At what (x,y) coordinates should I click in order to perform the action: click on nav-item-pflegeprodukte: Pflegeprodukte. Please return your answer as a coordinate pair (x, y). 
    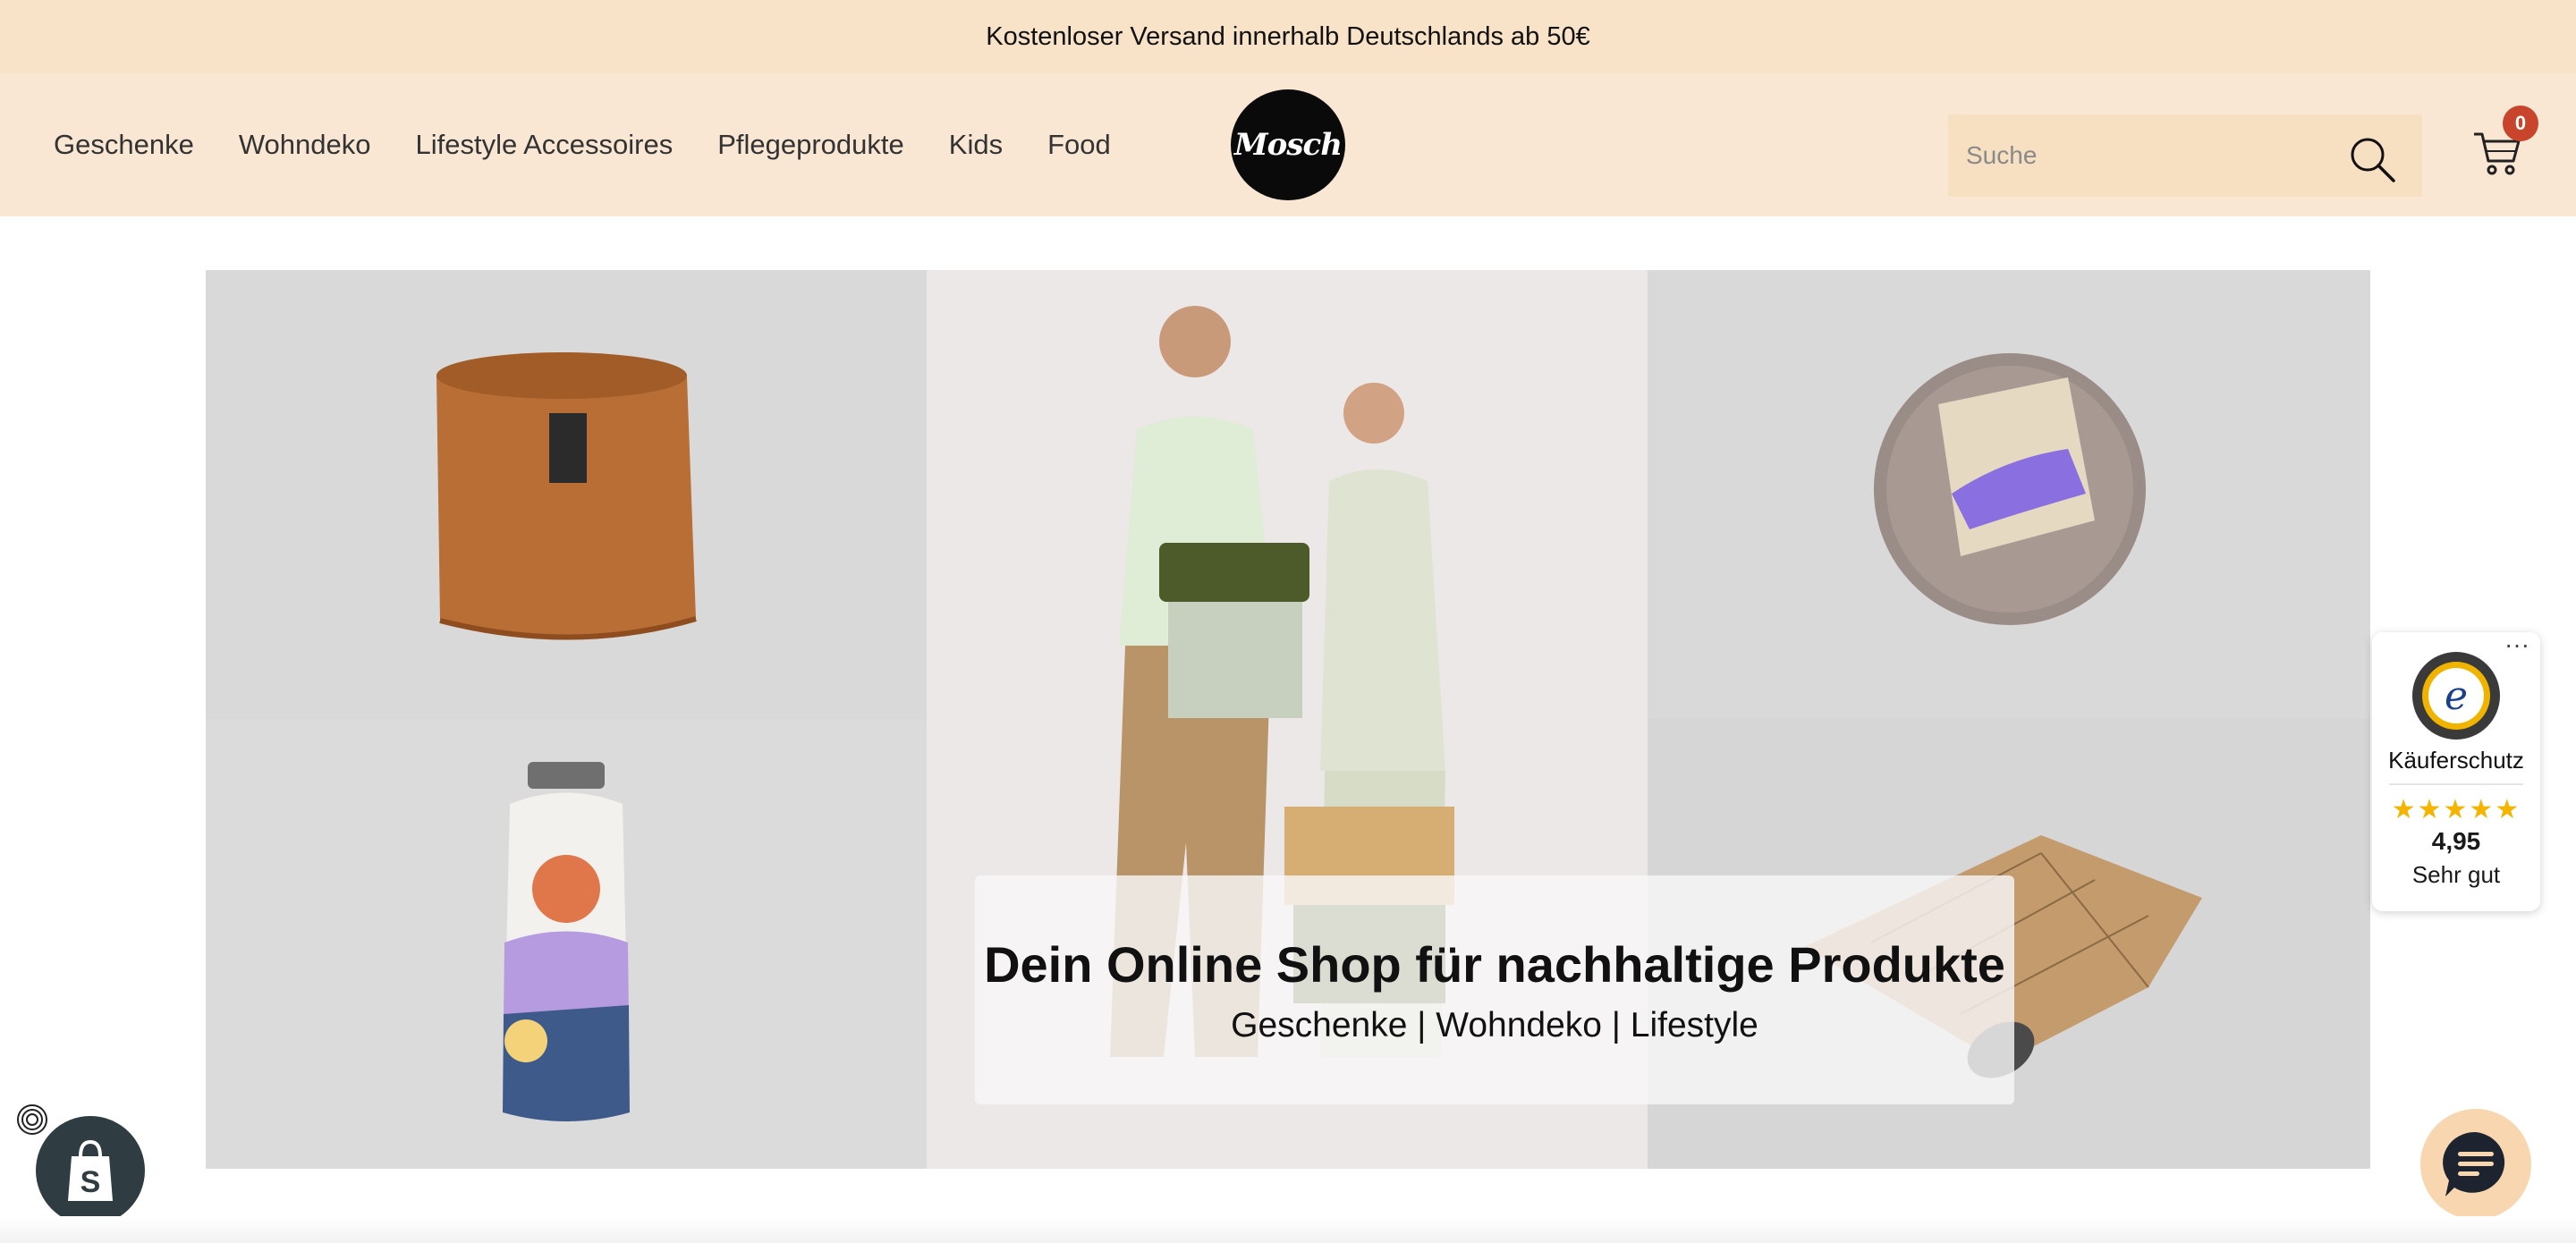
    Looking at the image, I should click on (810, 145).